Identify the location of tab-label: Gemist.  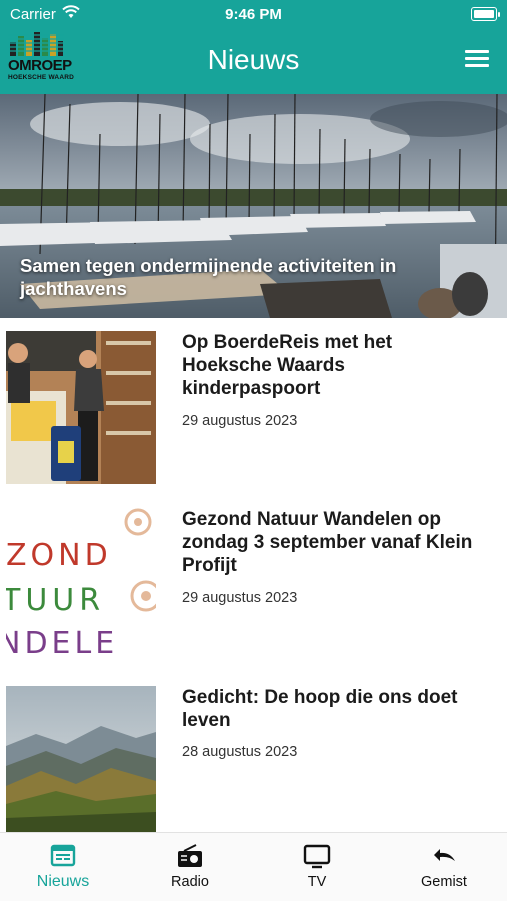
(444, 882).